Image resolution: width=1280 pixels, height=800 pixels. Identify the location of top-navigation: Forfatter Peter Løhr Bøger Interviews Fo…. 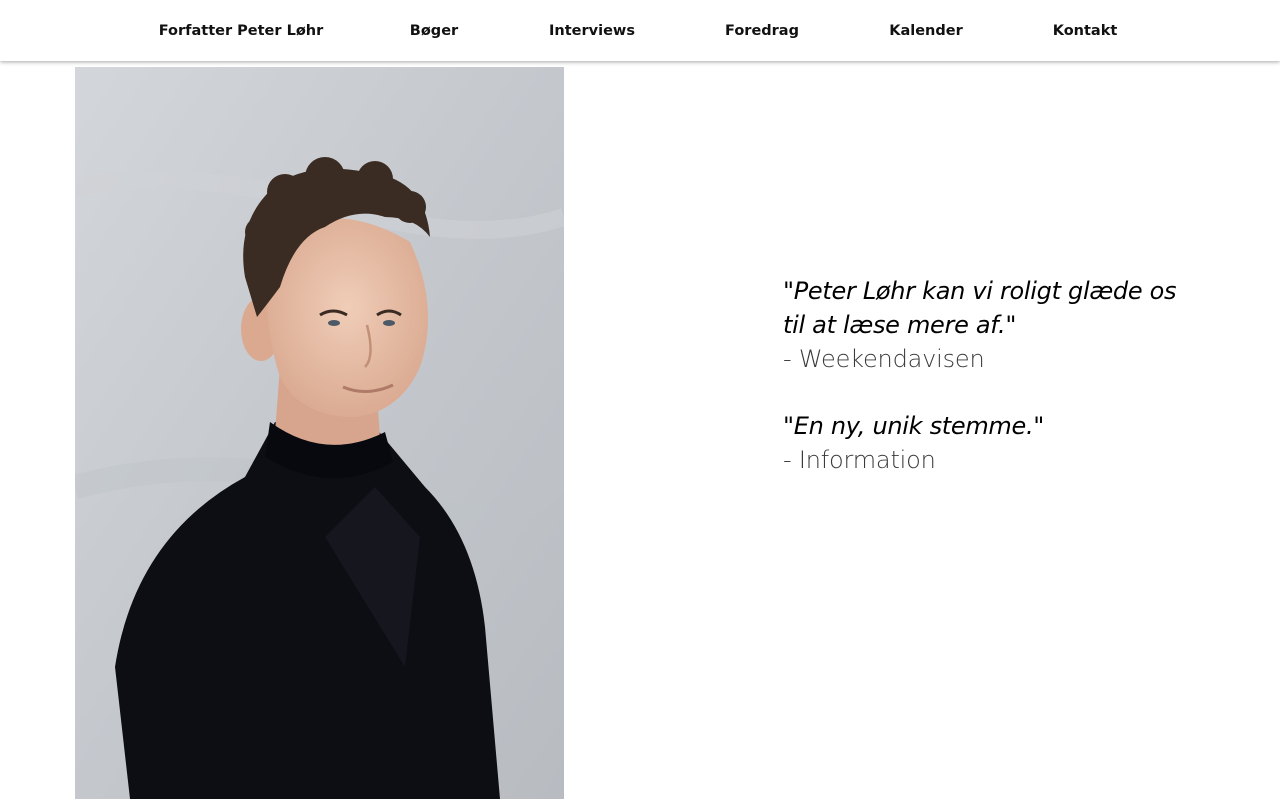
(640, 30).